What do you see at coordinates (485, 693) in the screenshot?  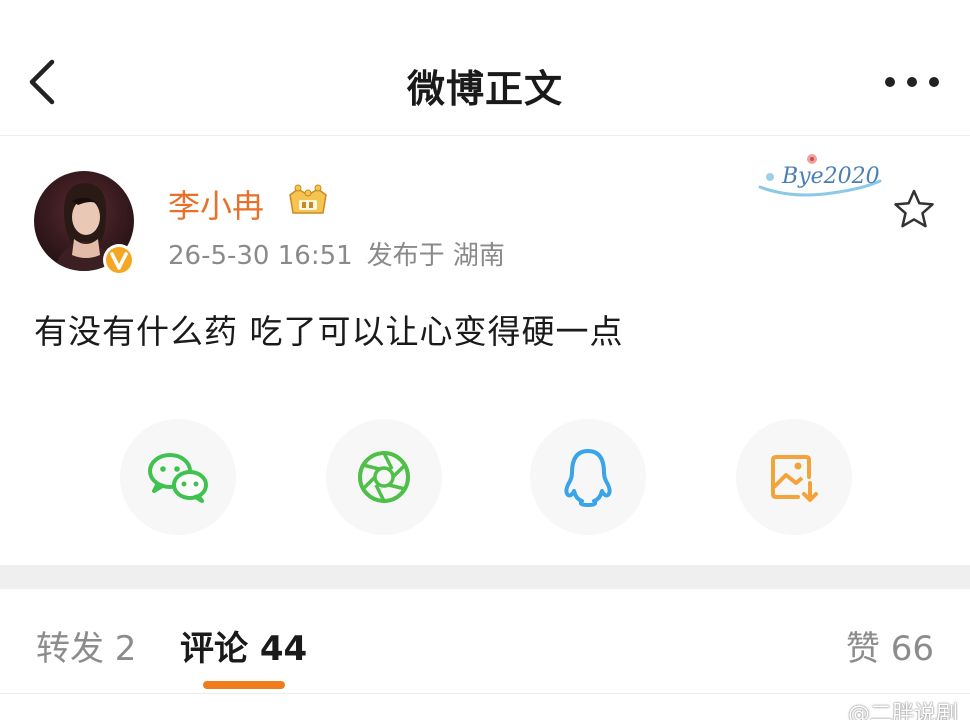 I see `tabs-bottom-border` at bounding box center [485, 693].